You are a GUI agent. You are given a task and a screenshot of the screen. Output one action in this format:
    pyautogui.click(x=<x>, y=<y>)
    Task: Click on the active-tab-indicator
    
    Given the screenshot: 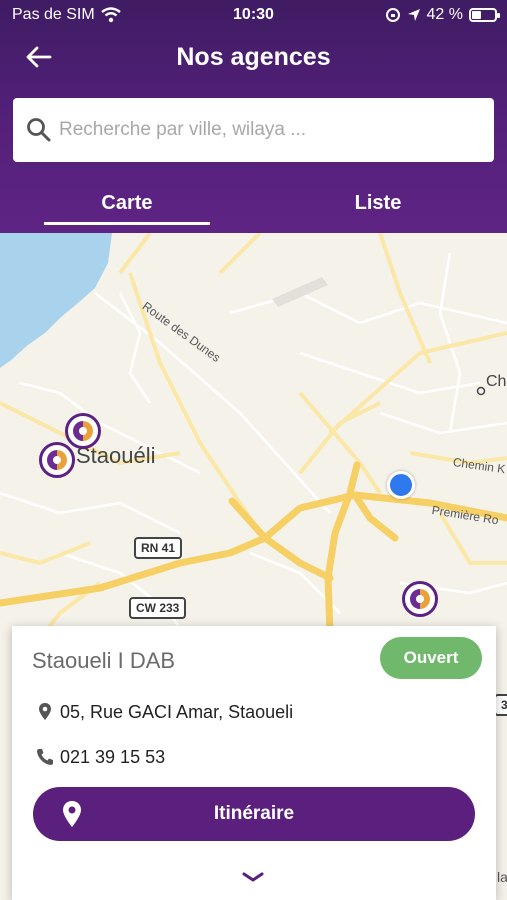 What is the action you would take?
    pyautogui.click(x=127, y=223)
    